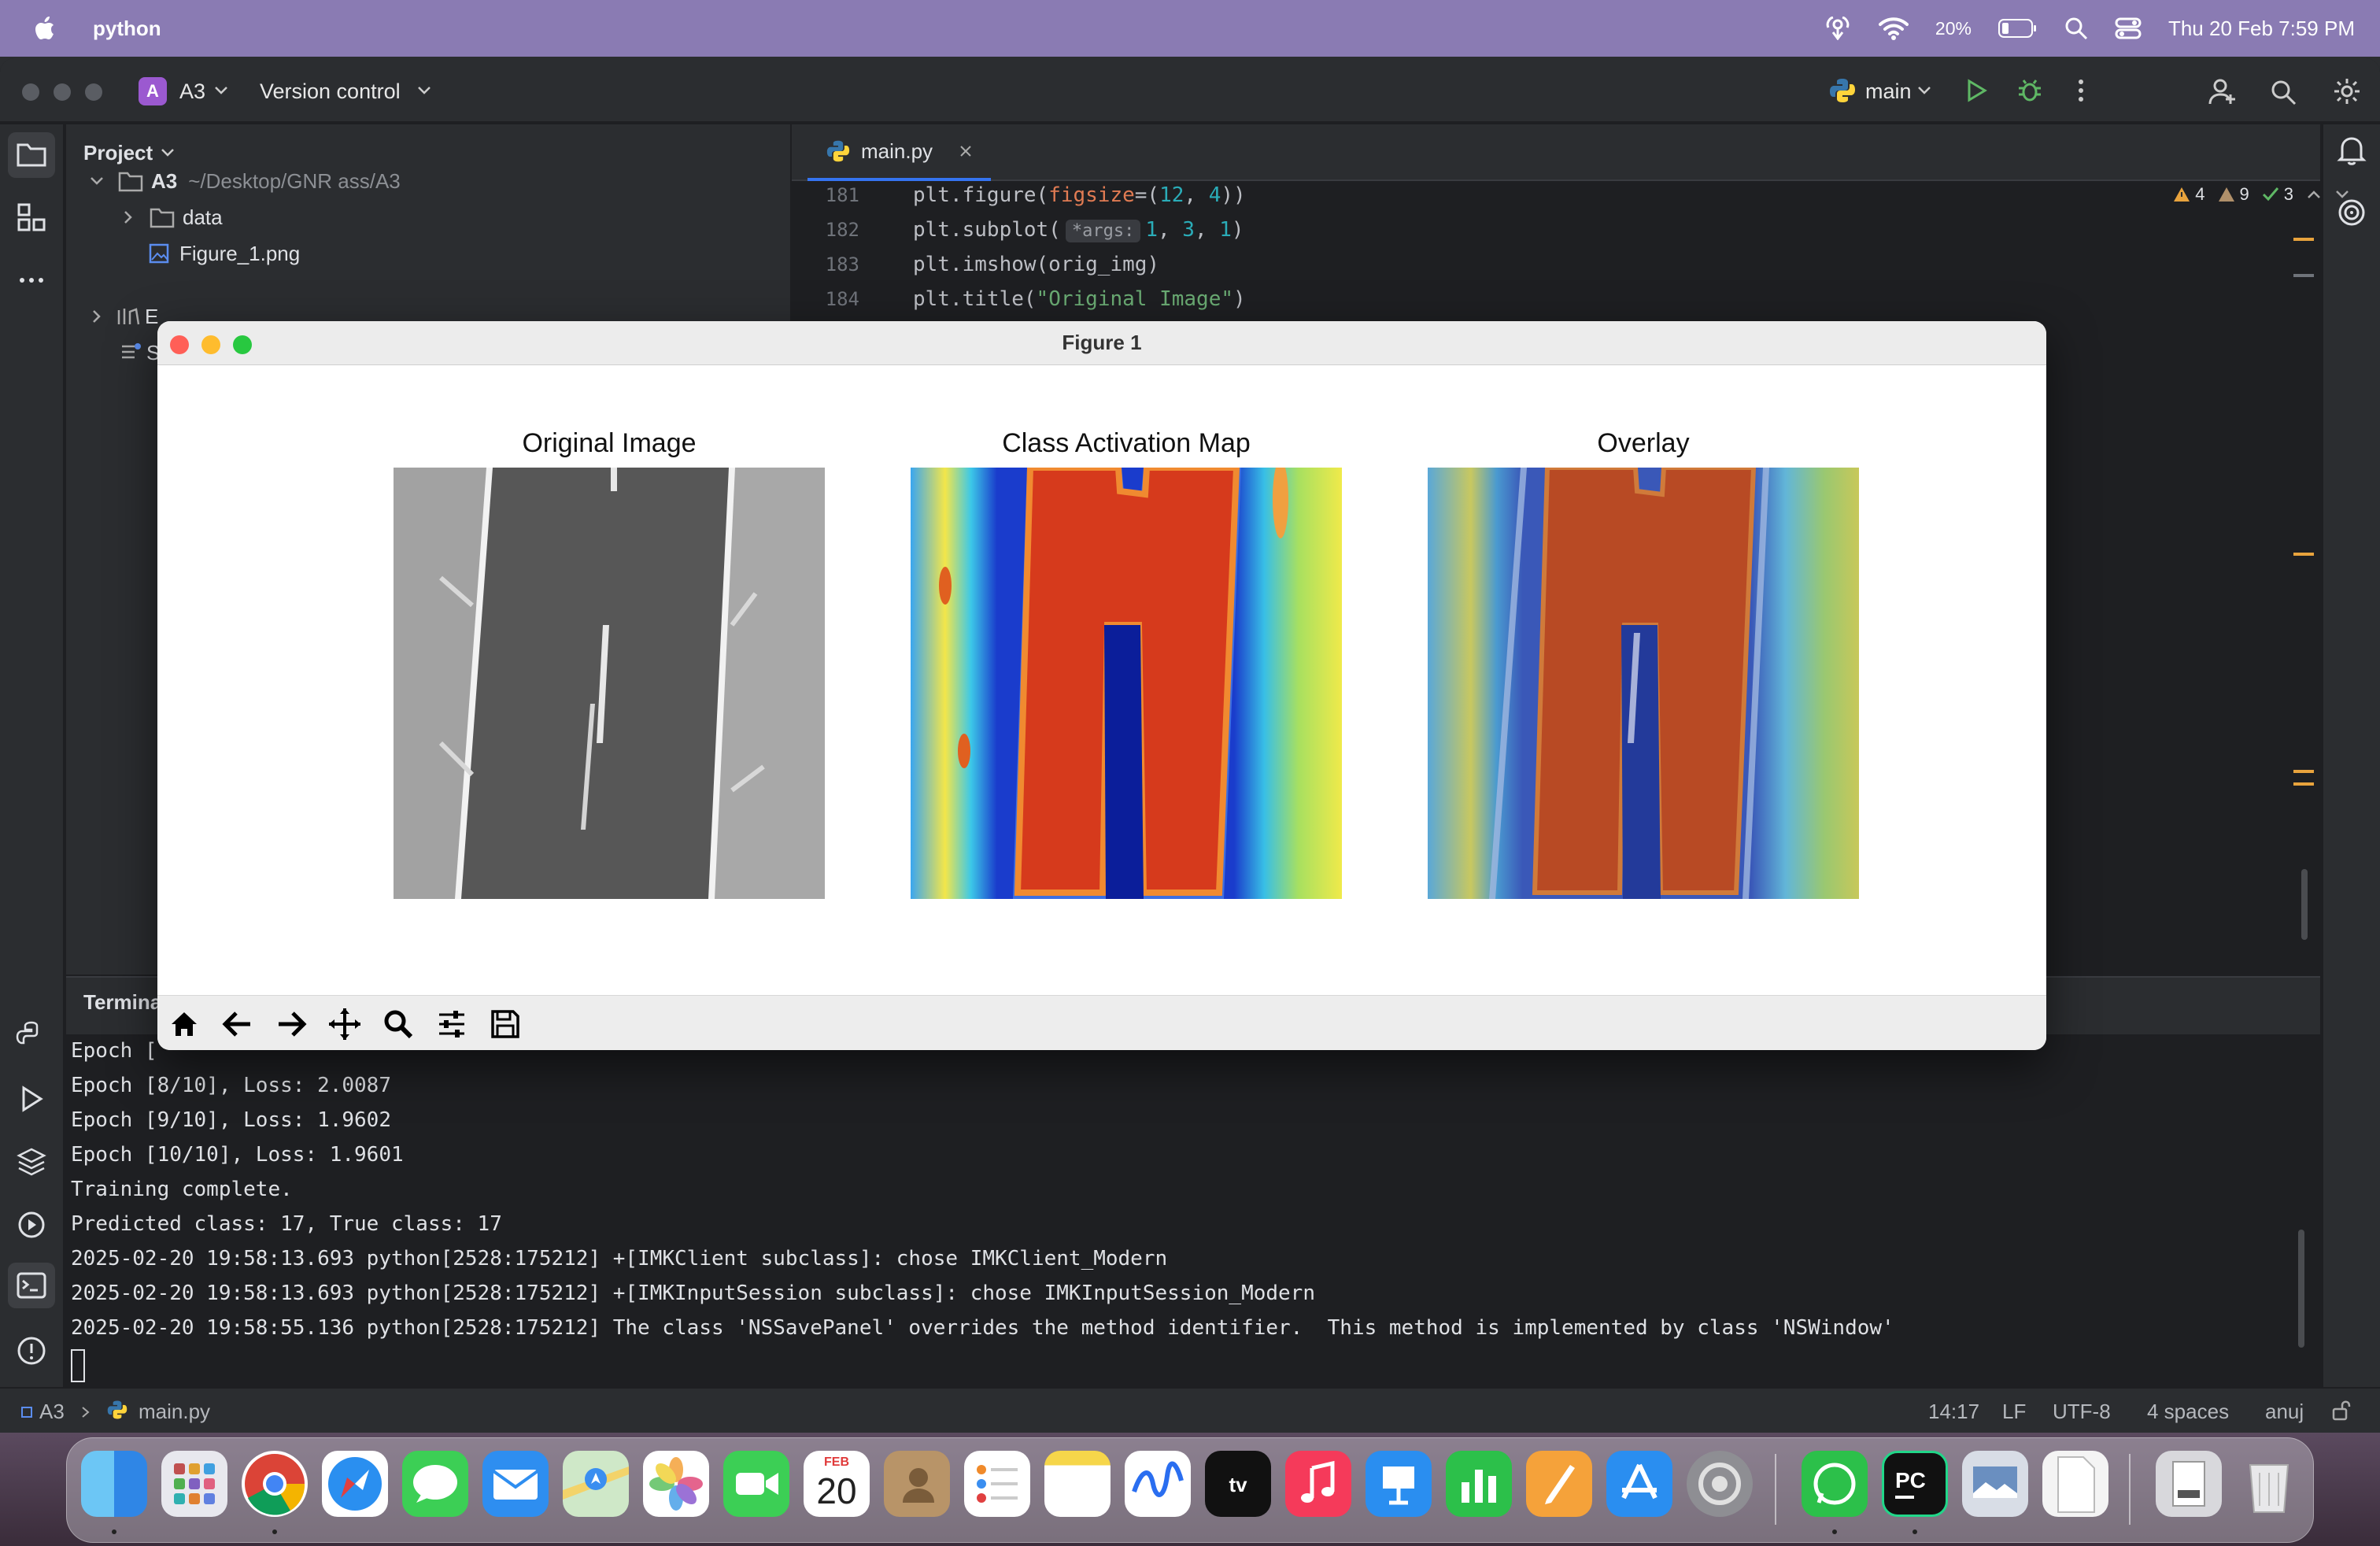  I want to click on battery-icon, so click(2018, 28).